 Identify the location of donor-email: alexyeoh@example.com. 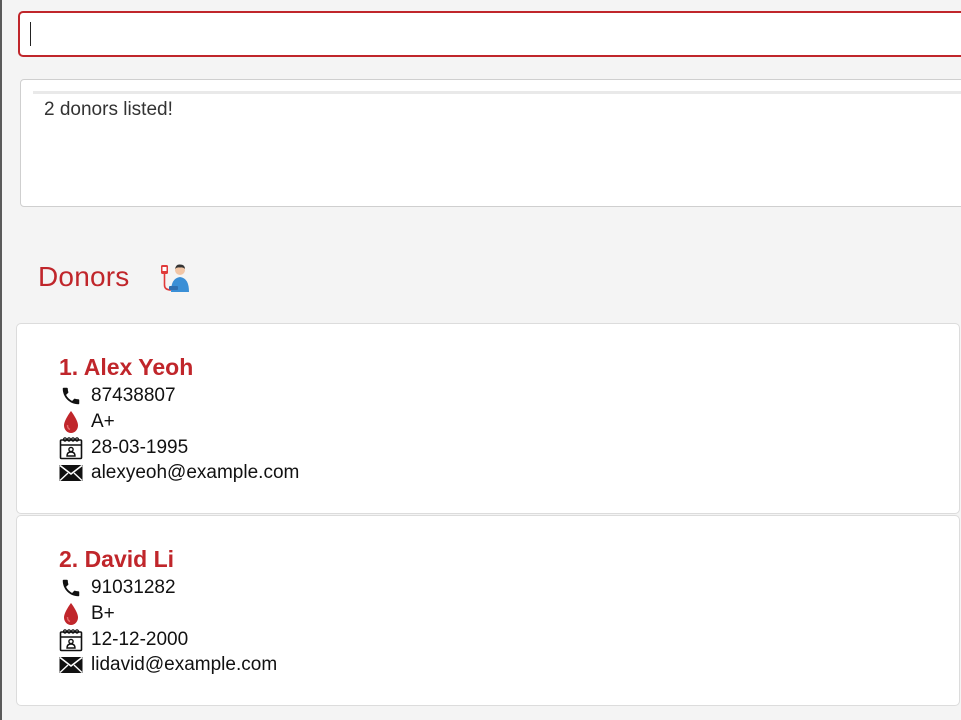
(195, 472).